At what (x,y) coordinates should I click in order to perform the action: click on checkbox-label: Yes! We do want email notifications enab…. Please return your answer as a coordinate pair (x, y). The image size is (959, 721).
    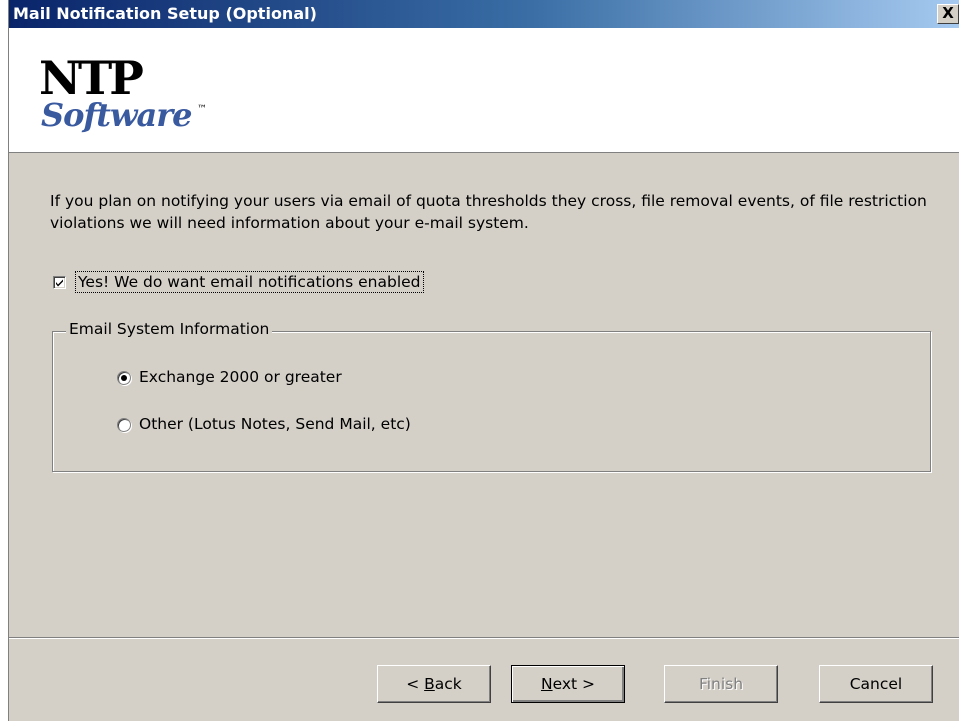
    Looking at the image, I should click on (249, 282).